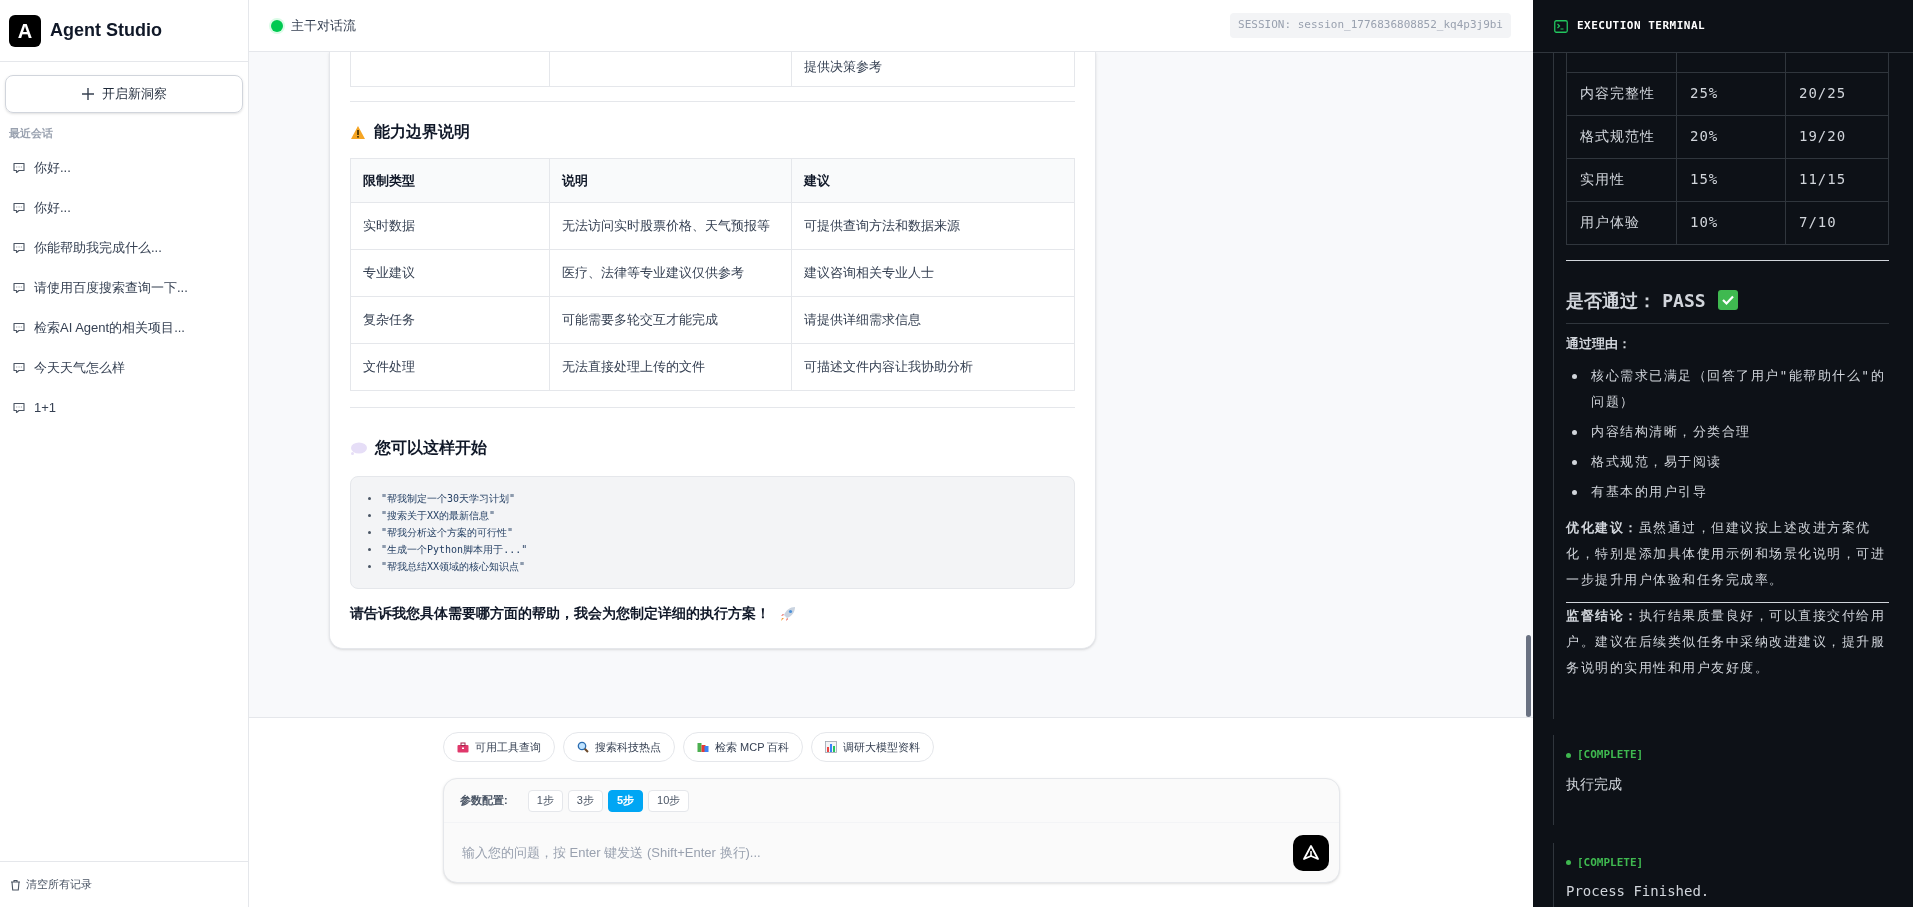 Image resolution: width=1913 pixels, height=907 pixels. I want to click on plus-icon, so click(87, 94).